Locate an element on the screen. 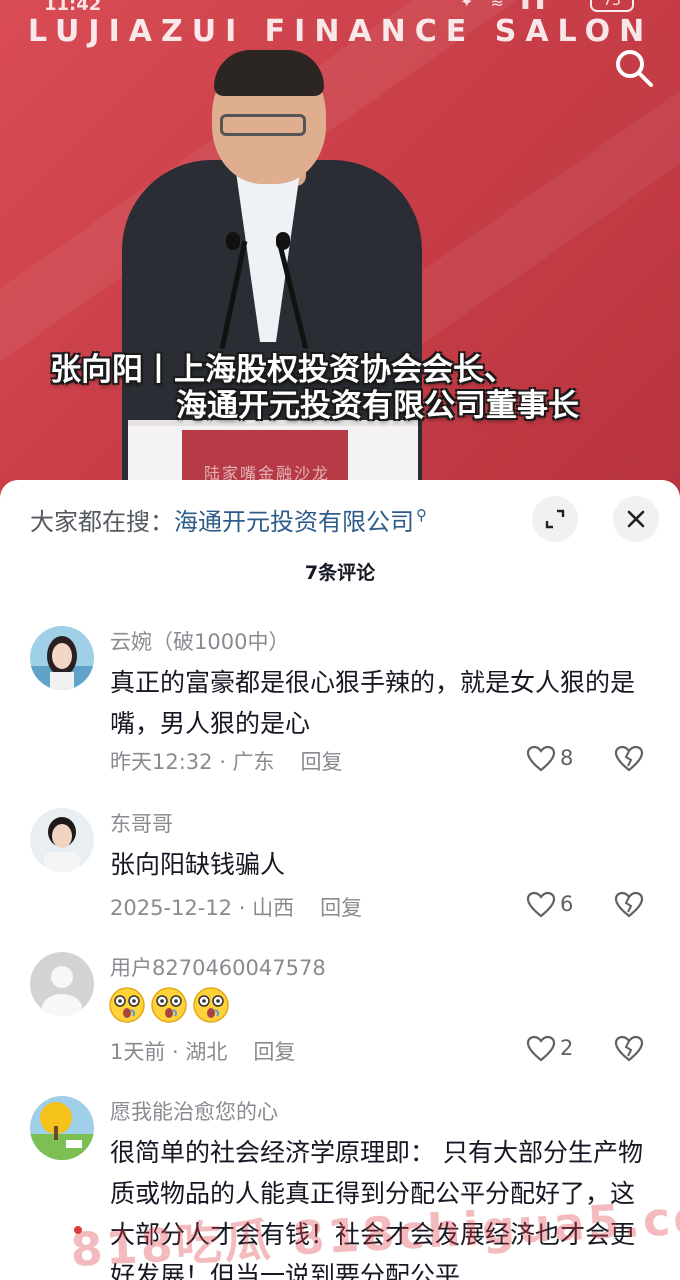  comment-meta: 2025-12-12 · 山西 回复 is located at coordinates (236, 907).